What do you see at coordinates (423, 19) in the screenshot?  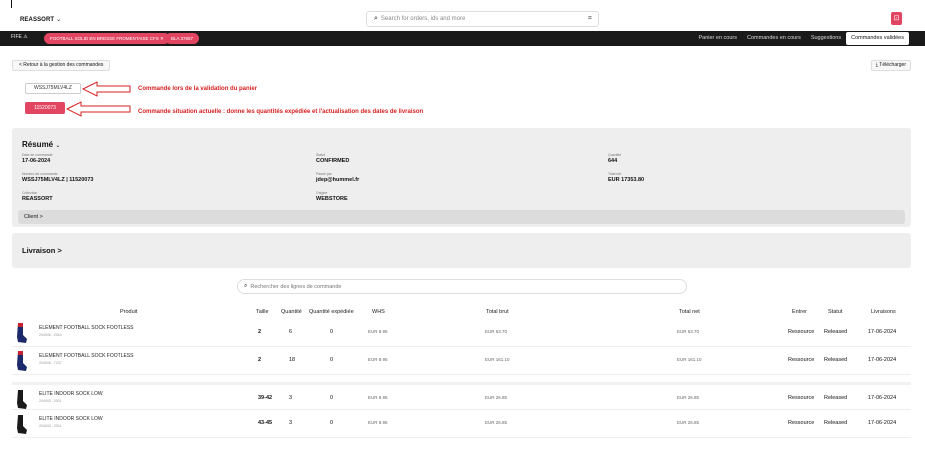 I see `search-placeholder: Search for orders, ids and more` at bounding box center [423, 19].